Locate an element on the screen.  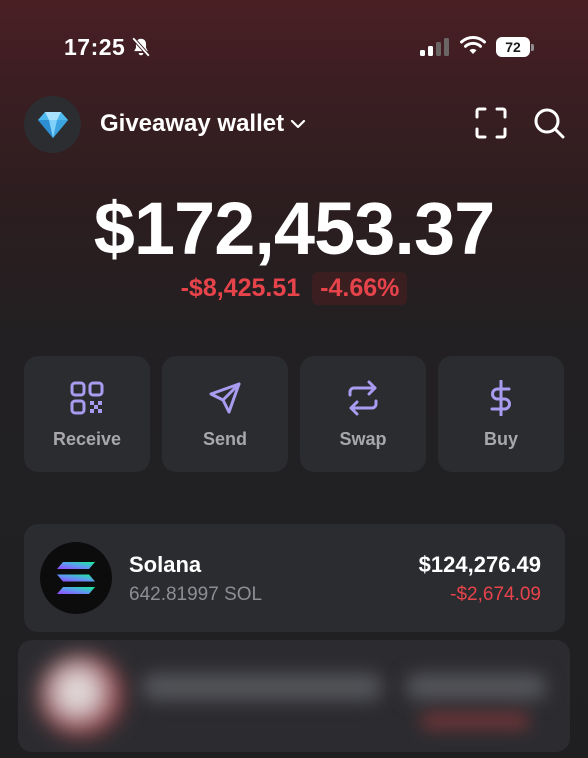
qr-code-icon is located at coordinates (87, 398).